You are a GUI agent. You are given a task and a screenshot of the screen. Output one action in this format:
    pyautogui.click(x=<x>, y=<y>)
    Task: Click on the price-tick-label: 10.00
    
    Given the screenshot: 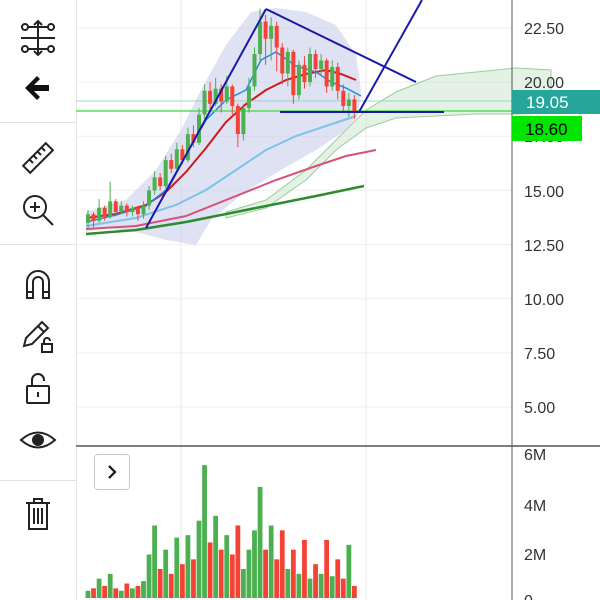 What is the action you would take?
    pyautogui.click(x=544, y=300)
    